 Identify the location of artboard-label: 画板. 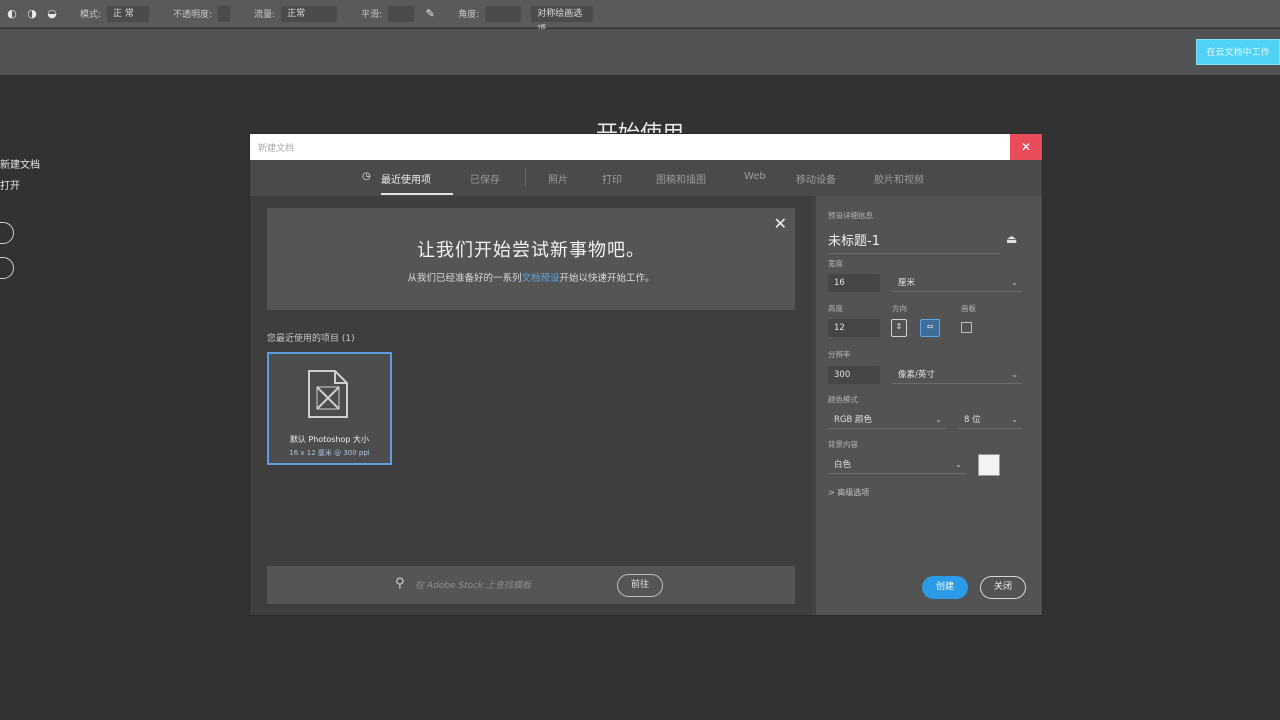
(968, 308).